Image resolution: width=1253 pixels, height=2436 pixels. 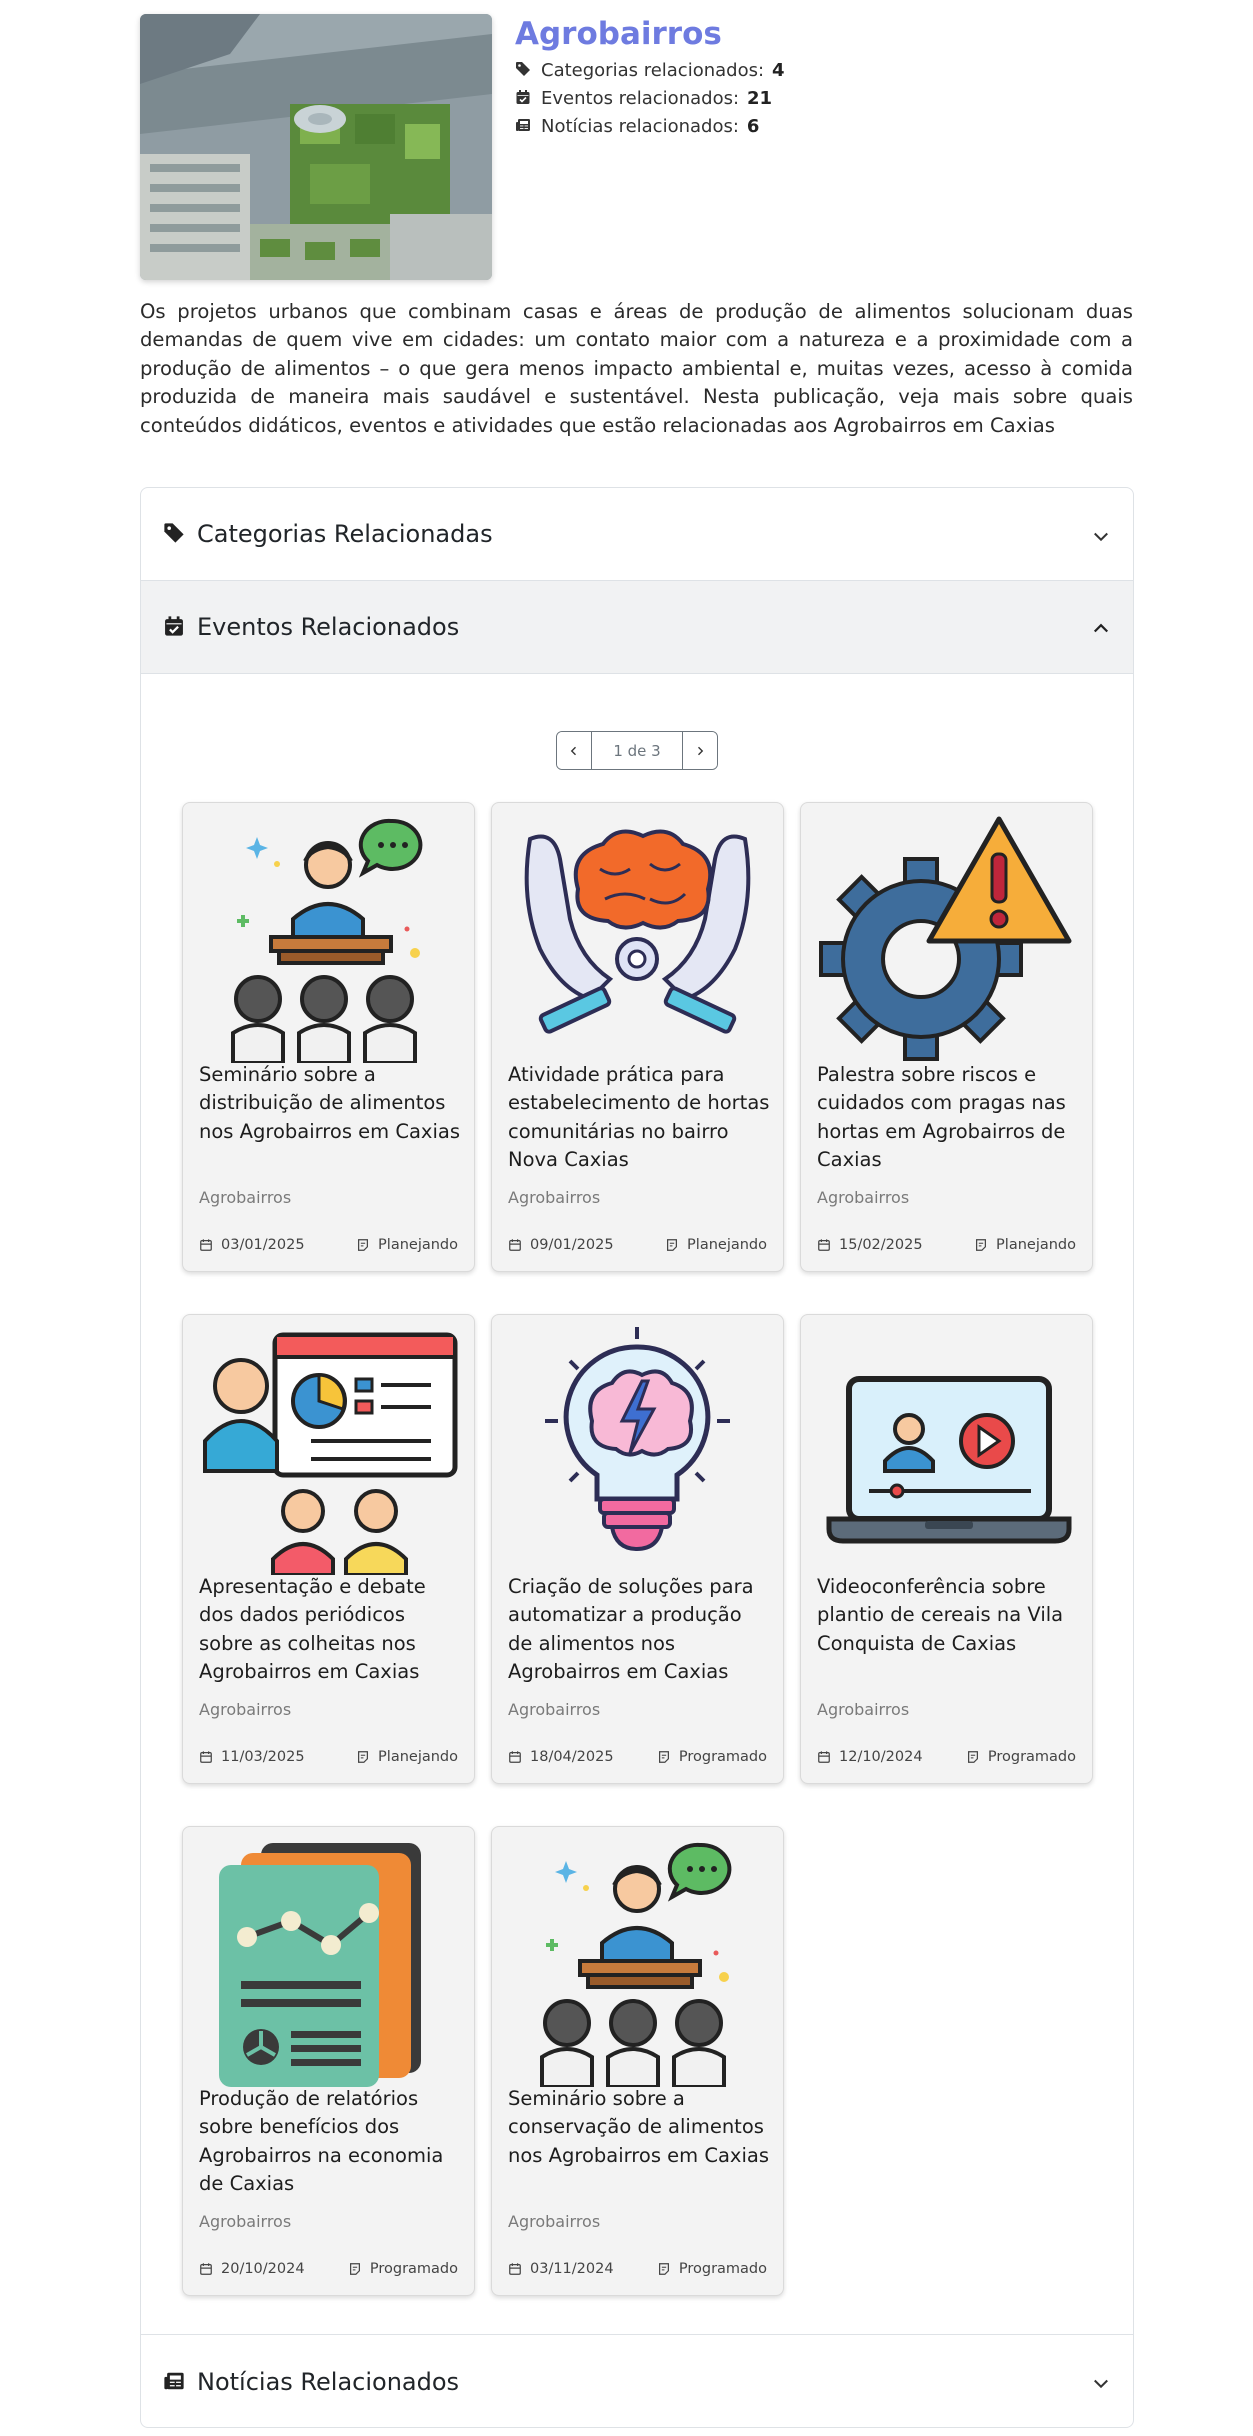 What do you see at coordinates (637, 627) in the screenshot?
I see `accordion-events-header: Eventos Relacionados` at bounding box center [637, 627].